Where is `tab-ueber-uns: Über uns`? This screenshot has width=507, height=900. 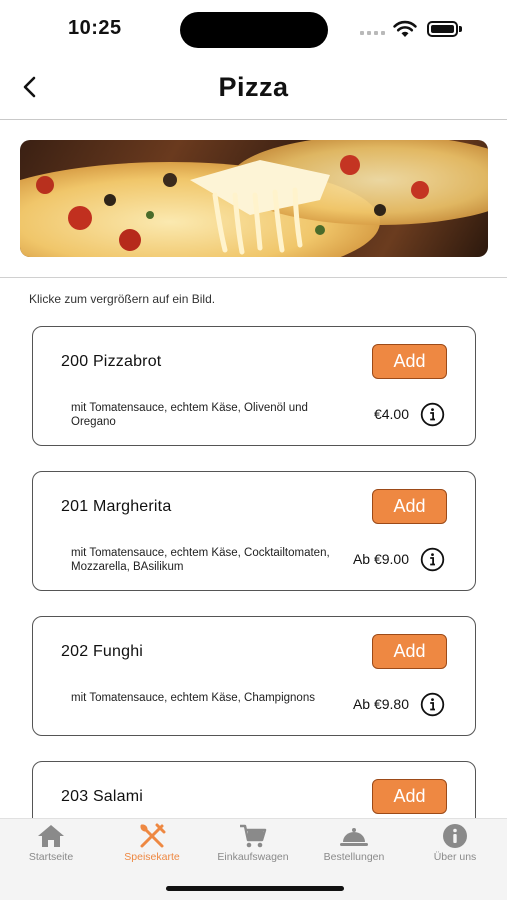
tab-ueber-uns: Über uns is located at coordinates (455, 843).